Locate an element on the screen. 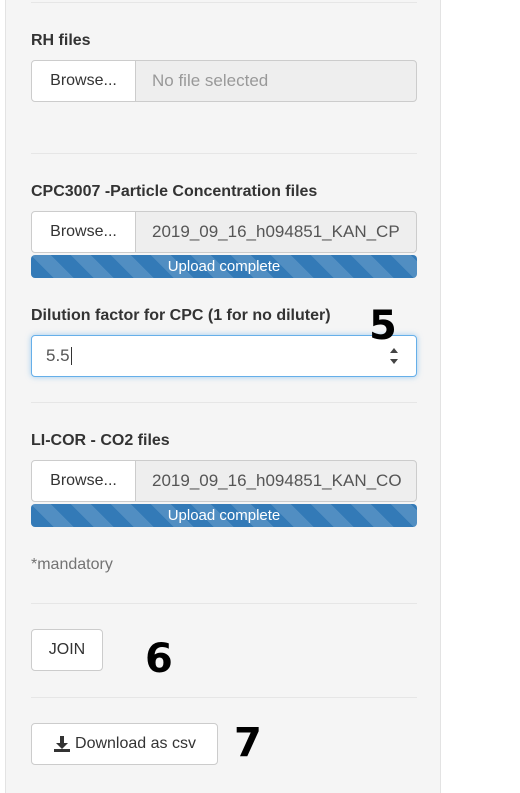 The image size is (520, 793). annotation-5: 5 is located at coordinates (383, 326).